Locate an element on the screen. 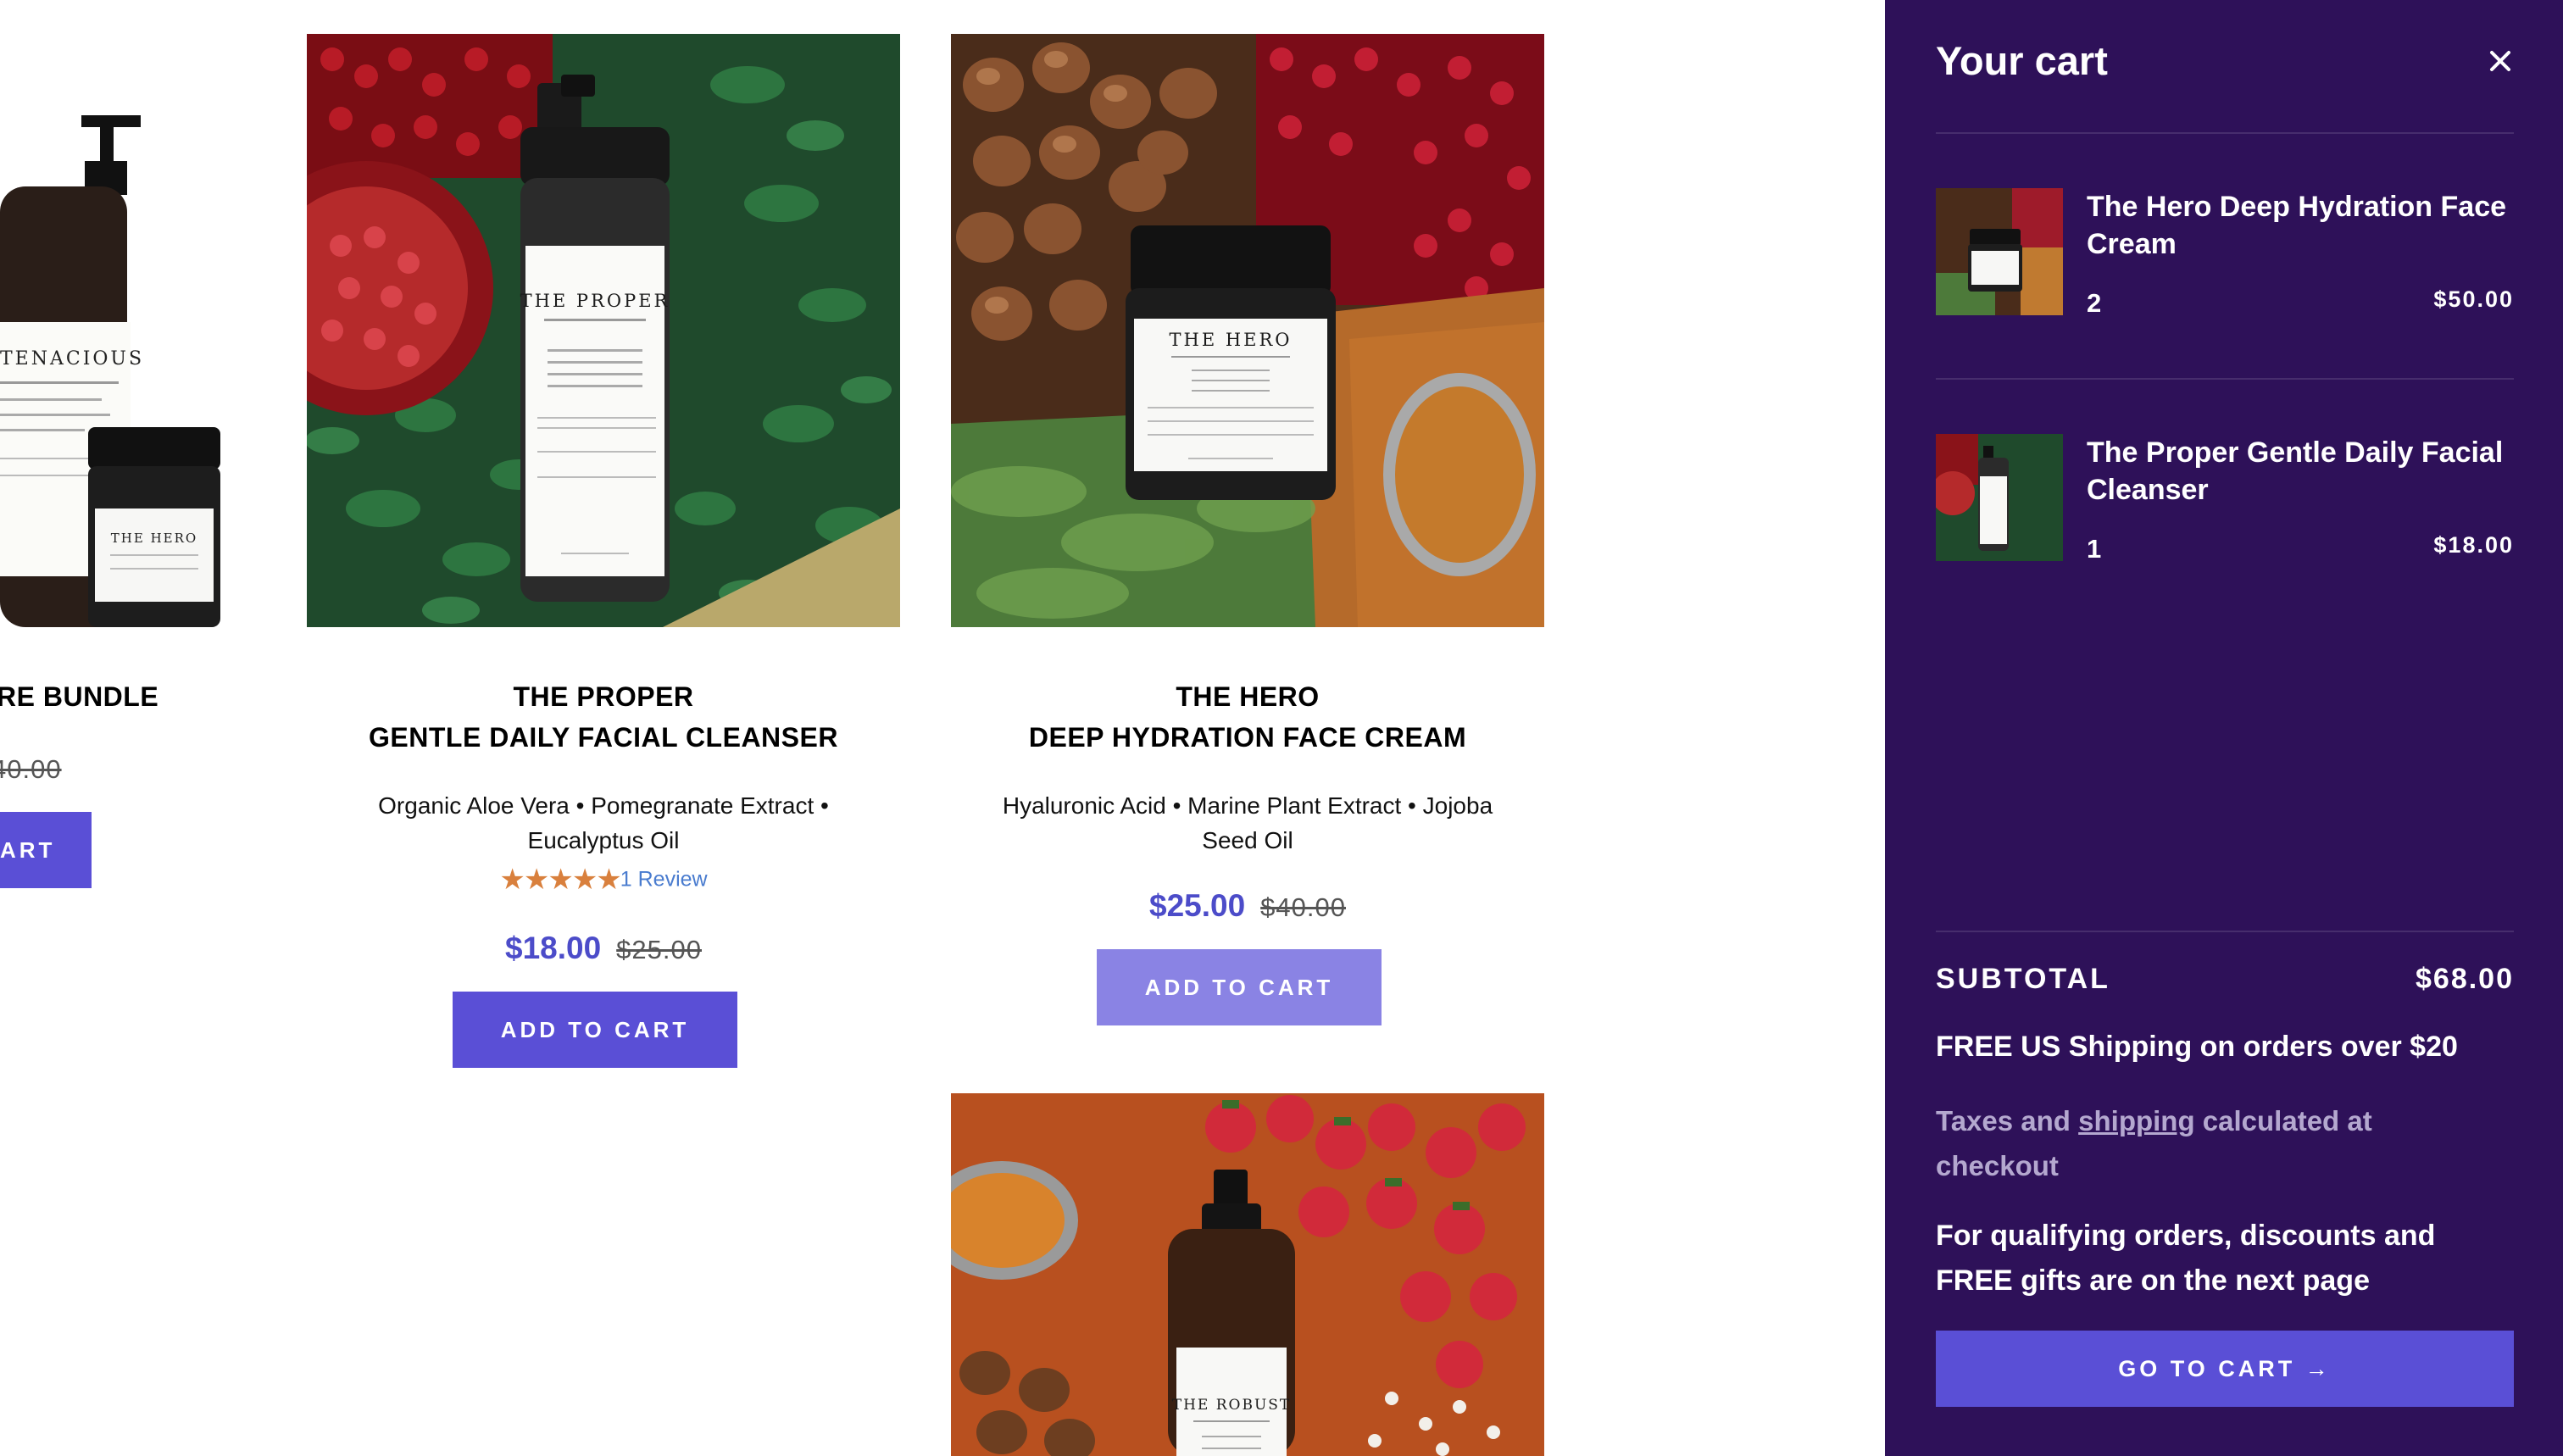 This screenshot has height=1456, width=2563. cart-title: Your cart is located at coordinates (2022, 61).